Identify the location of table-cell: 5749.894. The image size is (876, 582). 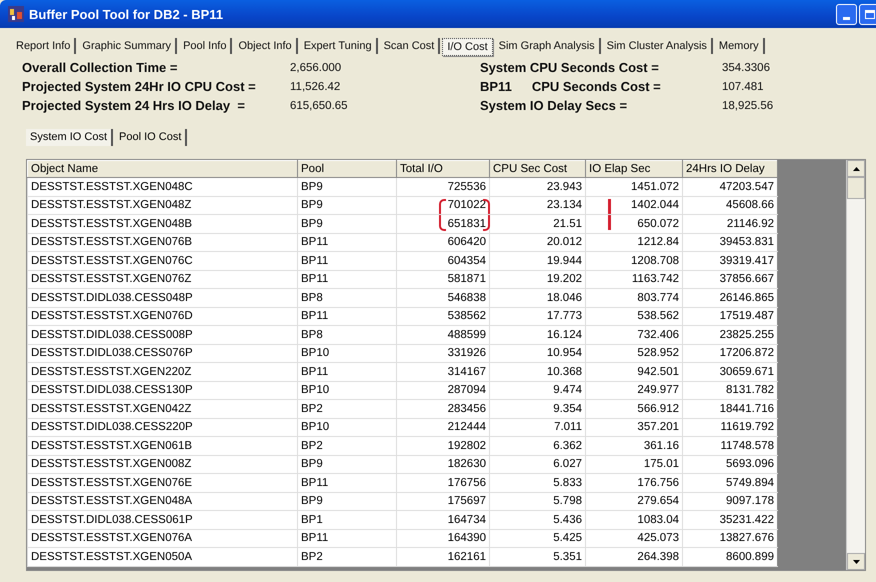
(730, 483).